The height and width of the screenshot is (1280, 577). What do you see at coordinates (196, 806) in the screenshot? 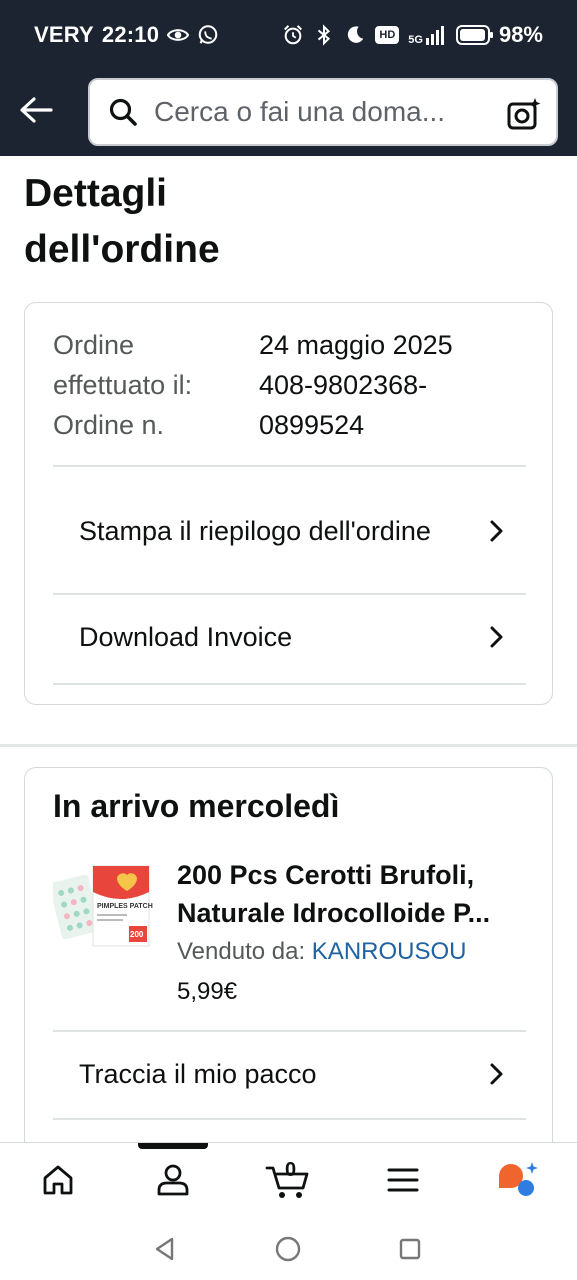
I see `arrival-title: In arrivo mercoledì` at bounding box center [196, 806].